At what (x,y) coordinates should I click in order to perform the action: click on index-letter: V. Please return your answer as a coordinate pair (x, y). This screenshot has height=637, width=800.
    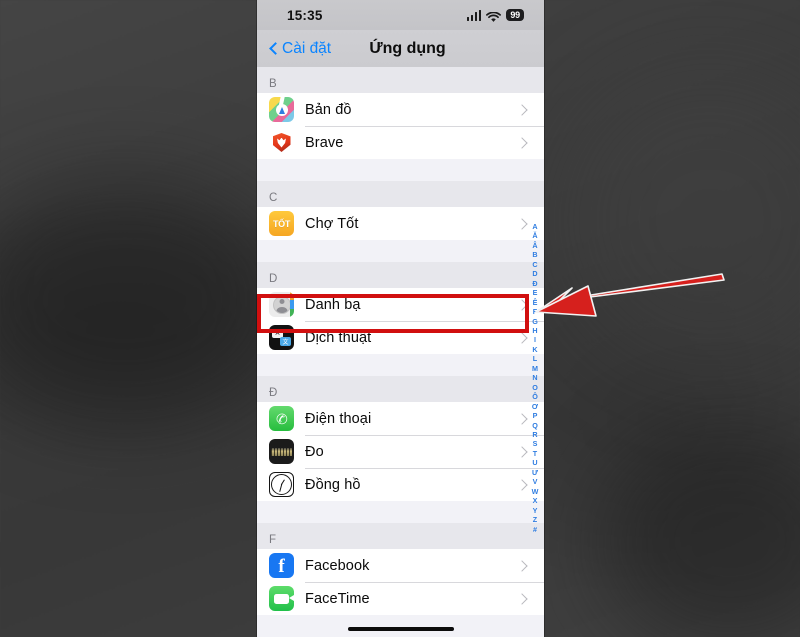
    Looking at the image, I should click on (535, 481).